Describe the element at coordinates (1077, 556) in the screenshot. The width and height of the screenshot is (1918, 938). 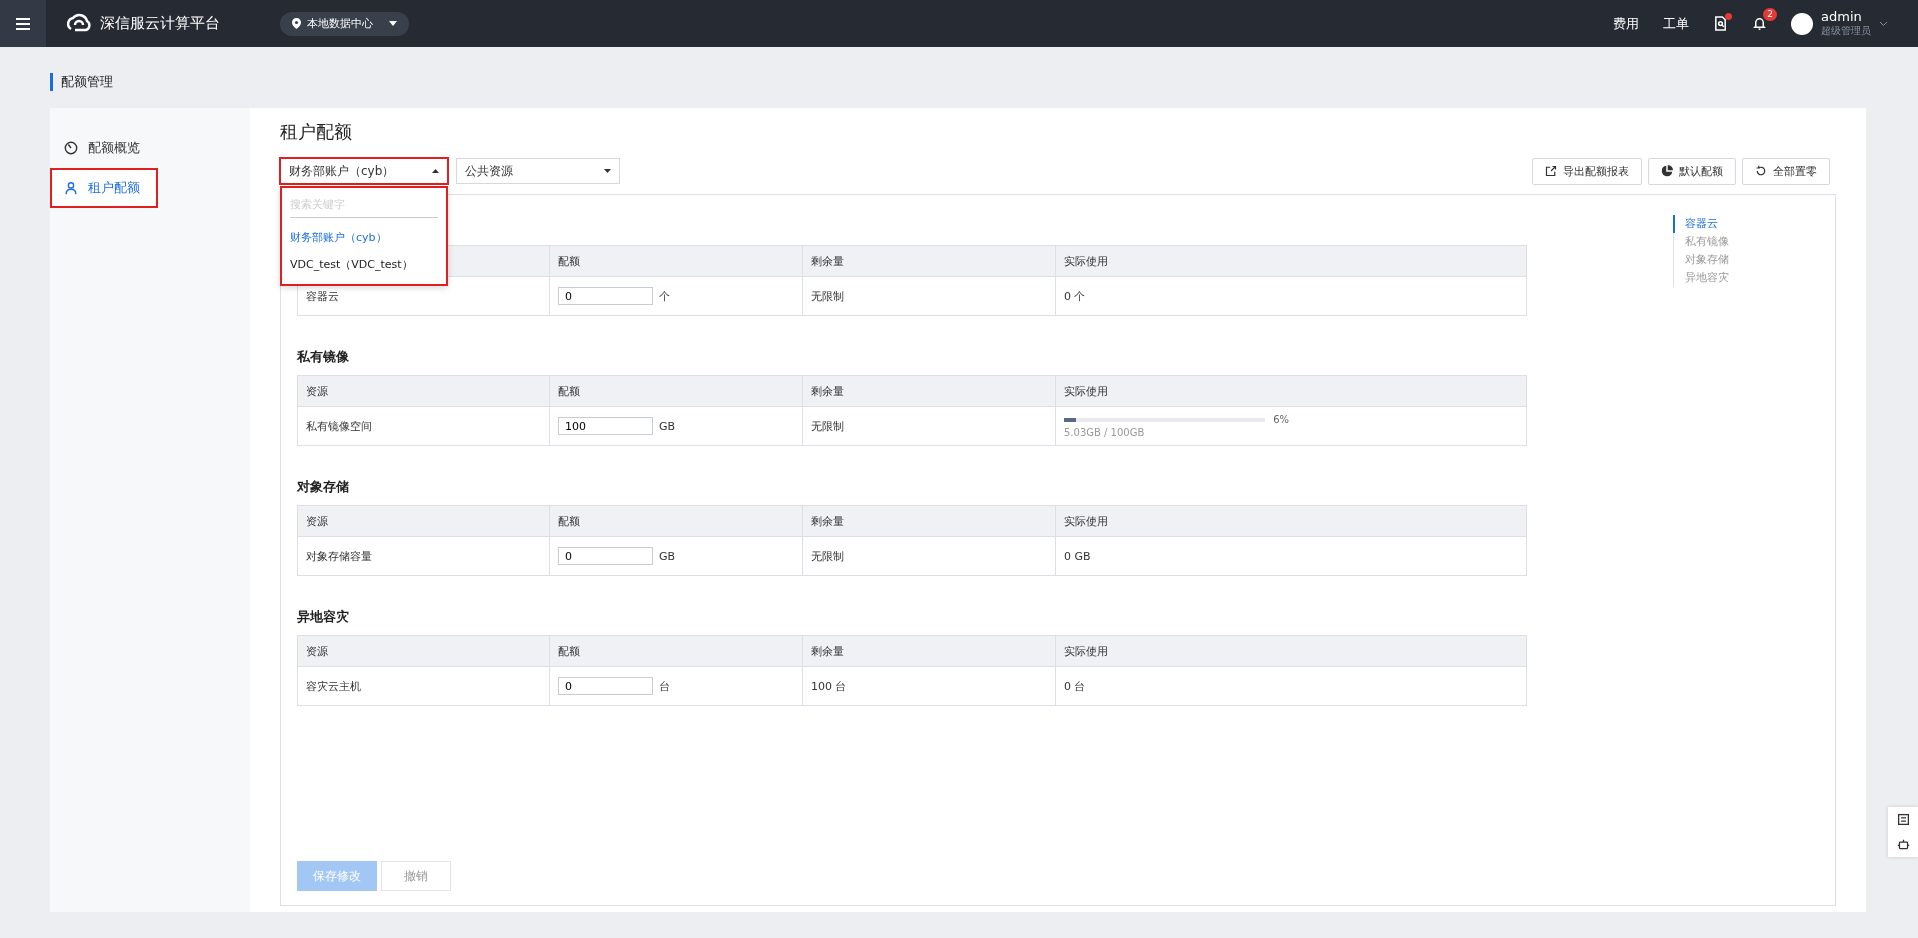
I see `table-cell: 0 GB` at that location.